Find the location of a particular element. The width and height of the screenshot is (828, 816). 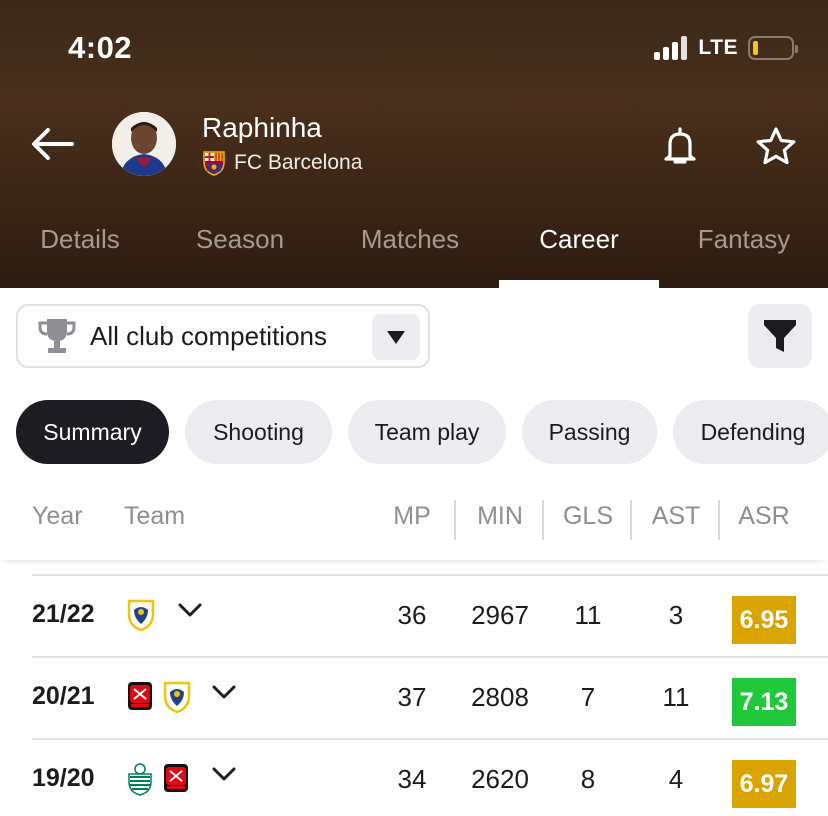

table-row: 20/21 37 2808 7 11 7.13 is located at coordinates (430, 697).